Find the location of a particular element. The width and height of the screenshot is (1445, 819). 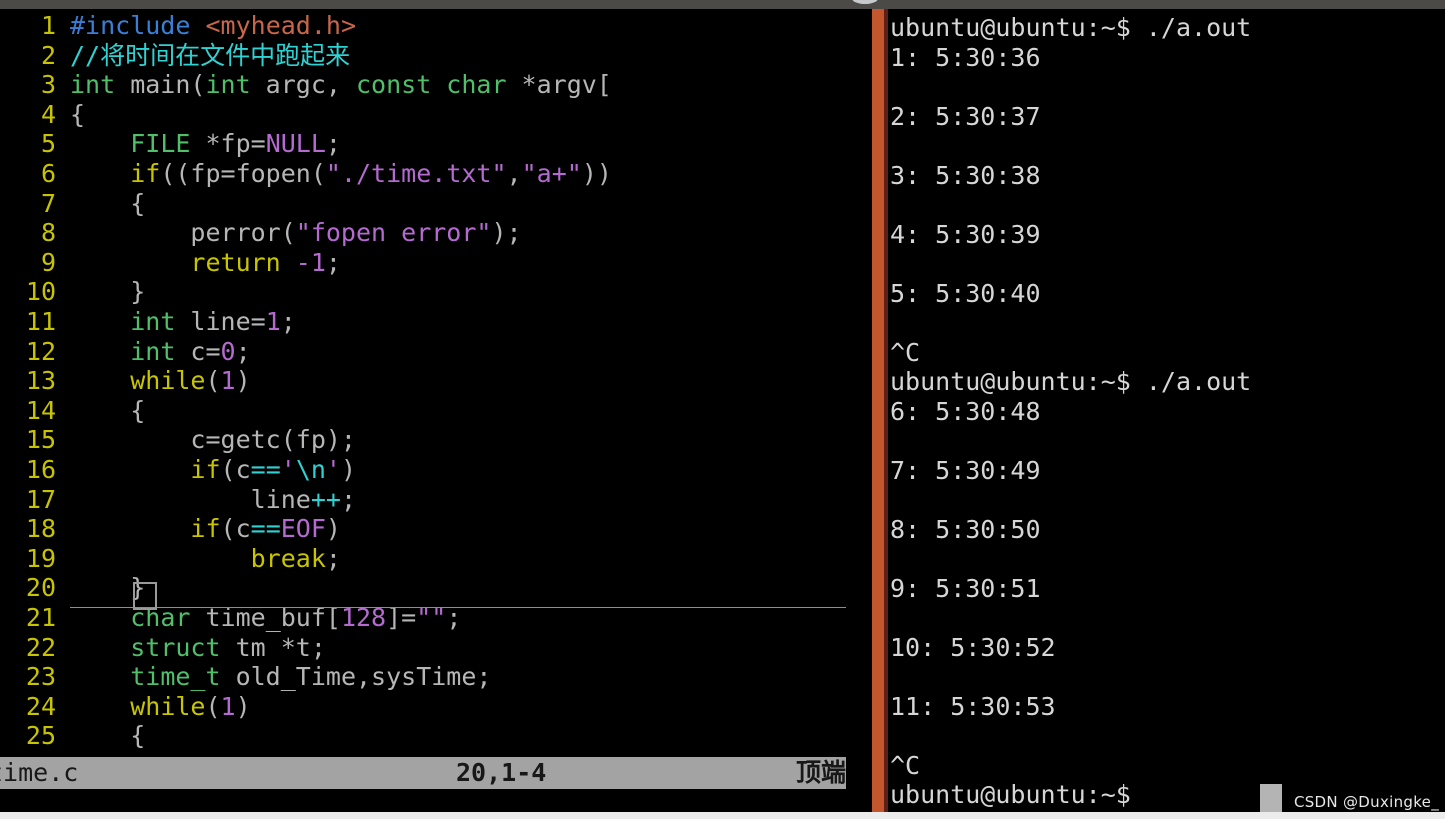

terminal-line: 8: 5:30:50 is located at coordinates (965, 529).